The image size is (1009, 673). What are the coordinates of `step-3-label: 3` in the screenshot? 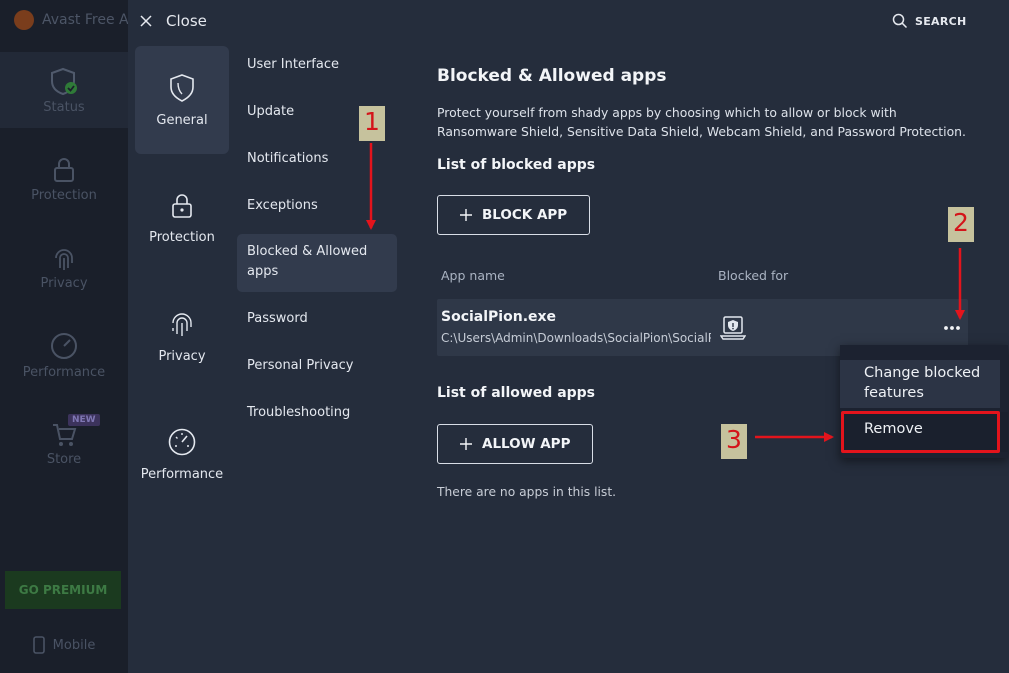 It's located at (734, 441).